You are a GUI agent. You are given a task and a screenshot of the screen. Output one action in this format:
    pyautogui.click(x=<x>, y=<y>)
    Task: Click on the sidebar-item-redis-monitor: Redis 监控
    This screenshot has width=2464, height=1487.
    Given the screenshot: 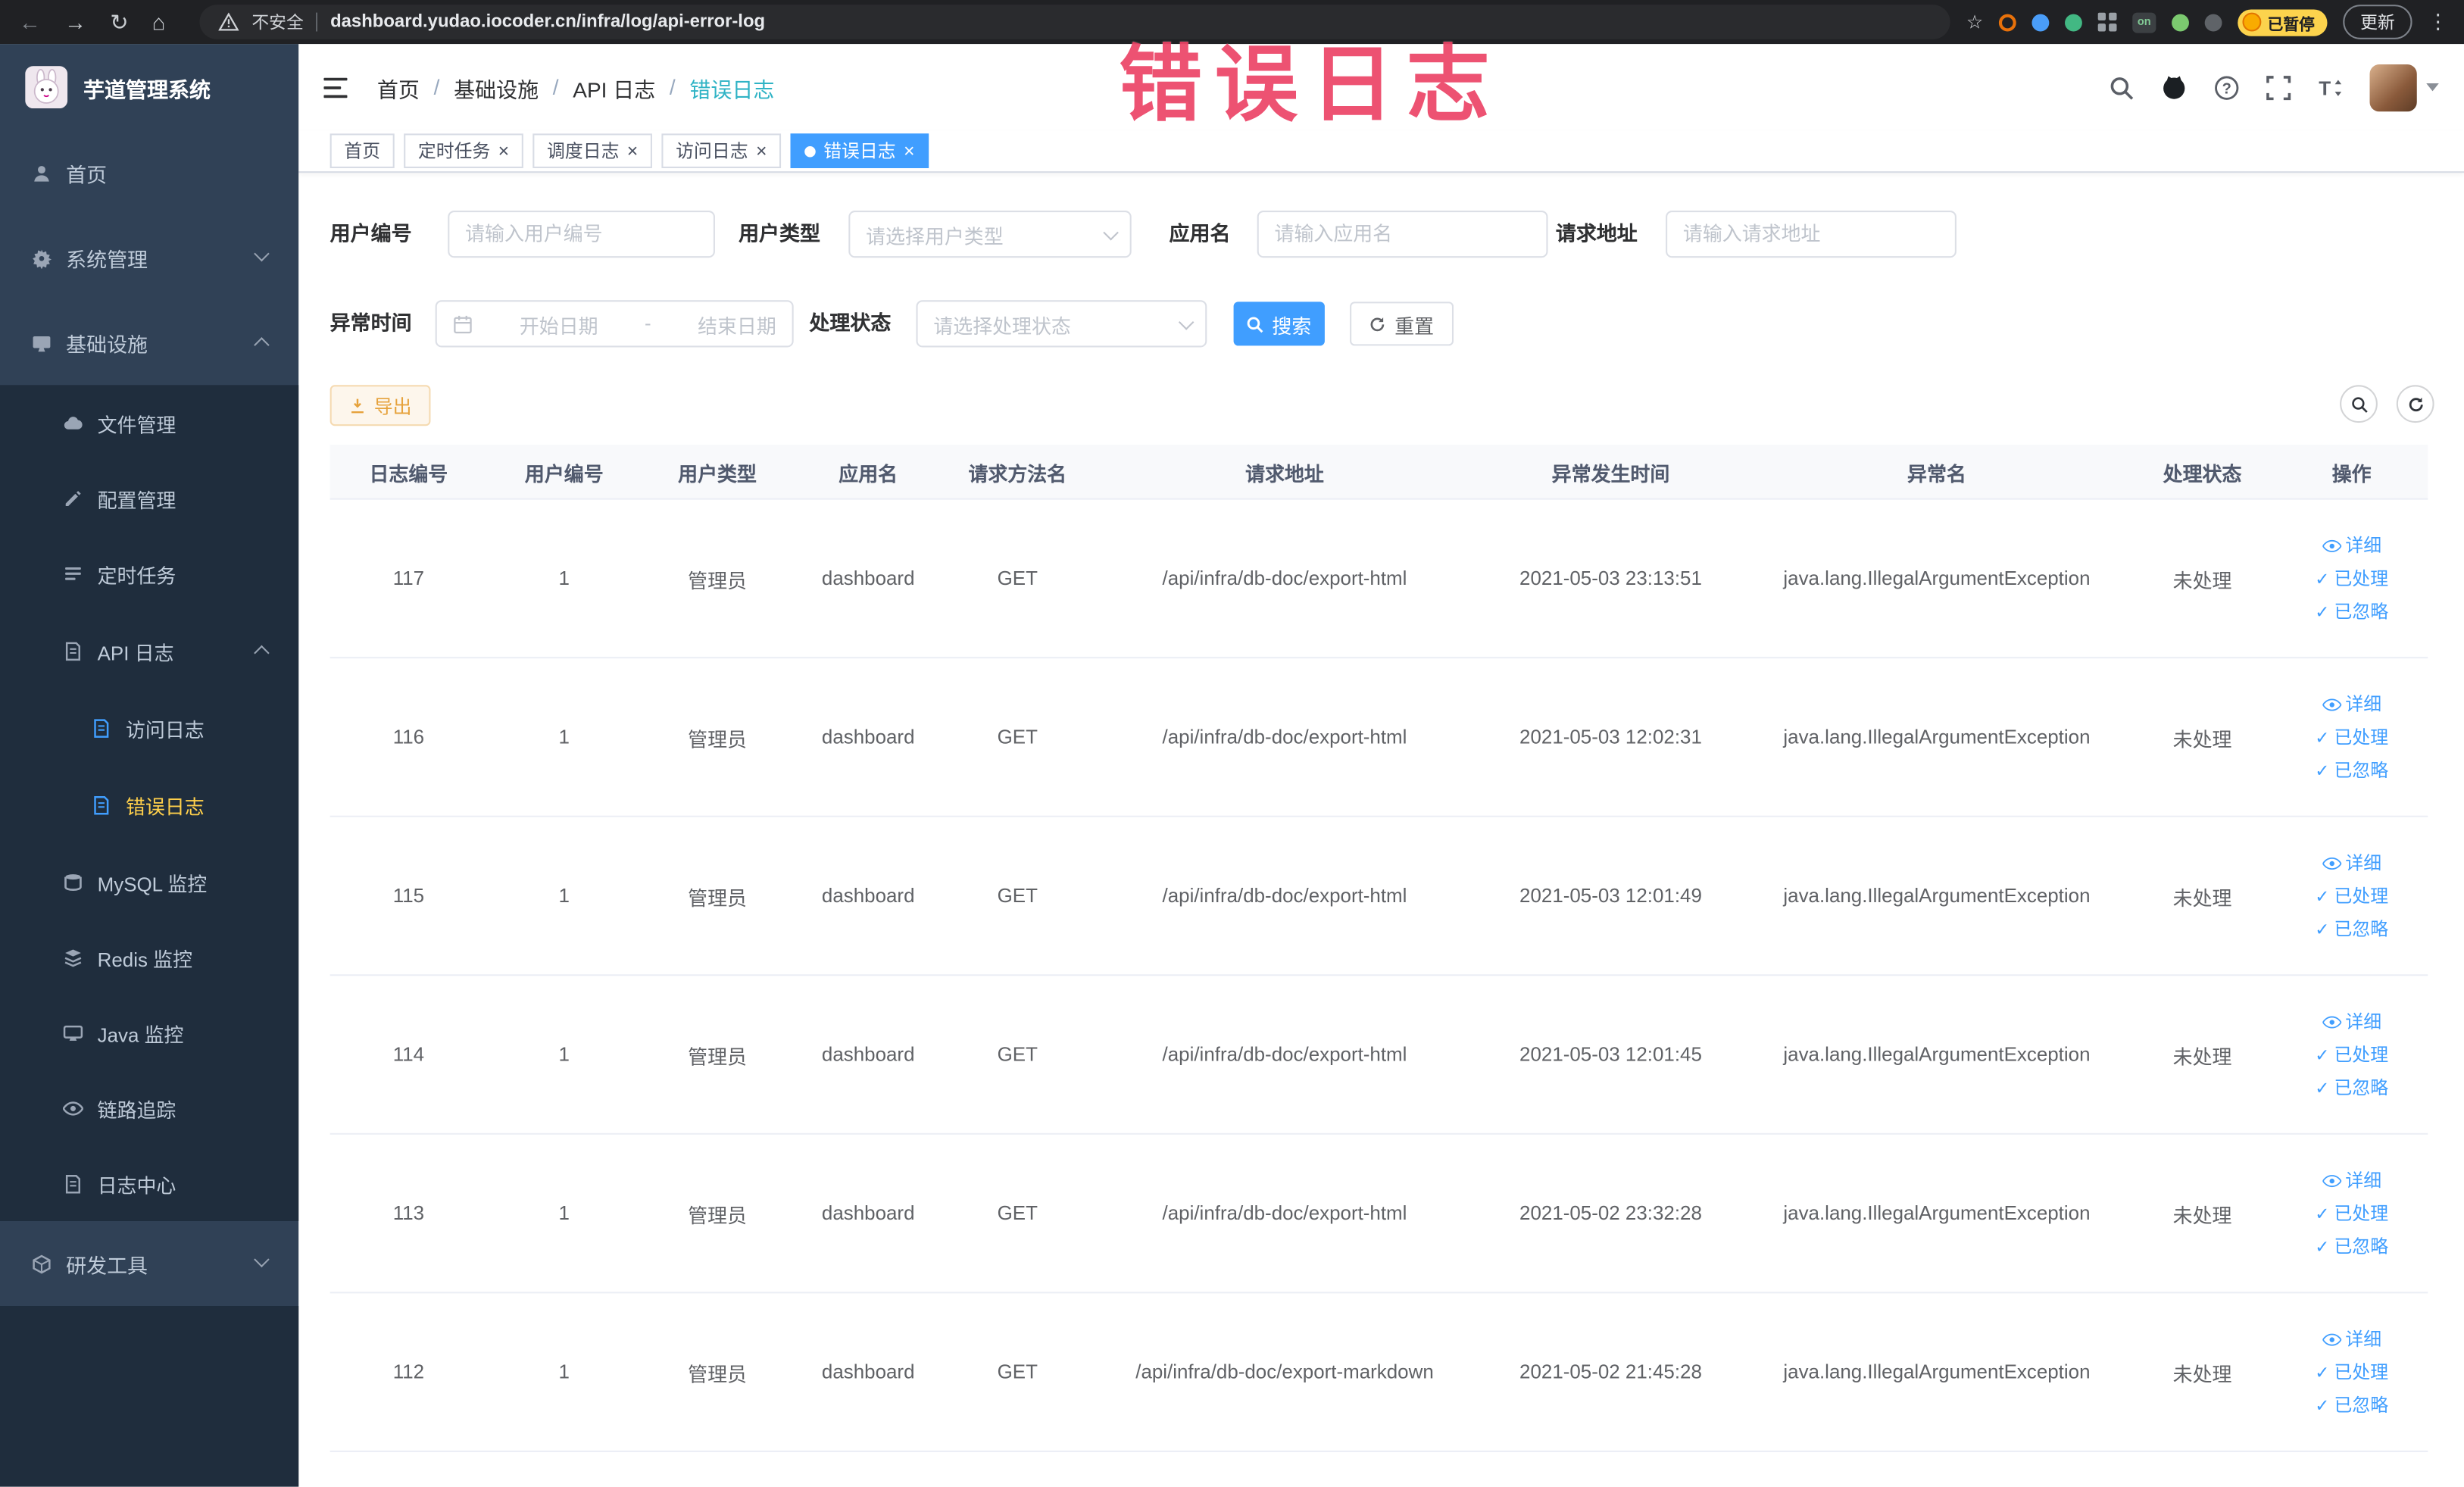 What is the action you would take?
    pyautogui.click(x=149, y=957)
    